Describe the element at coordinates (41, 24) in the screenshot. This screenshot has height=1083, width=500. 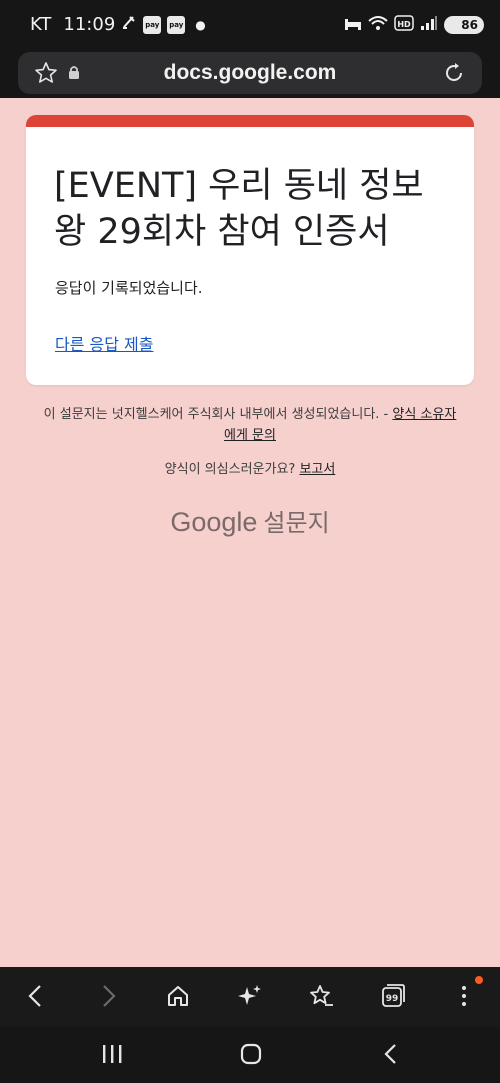
I see `carrier-label: KT` at that location.